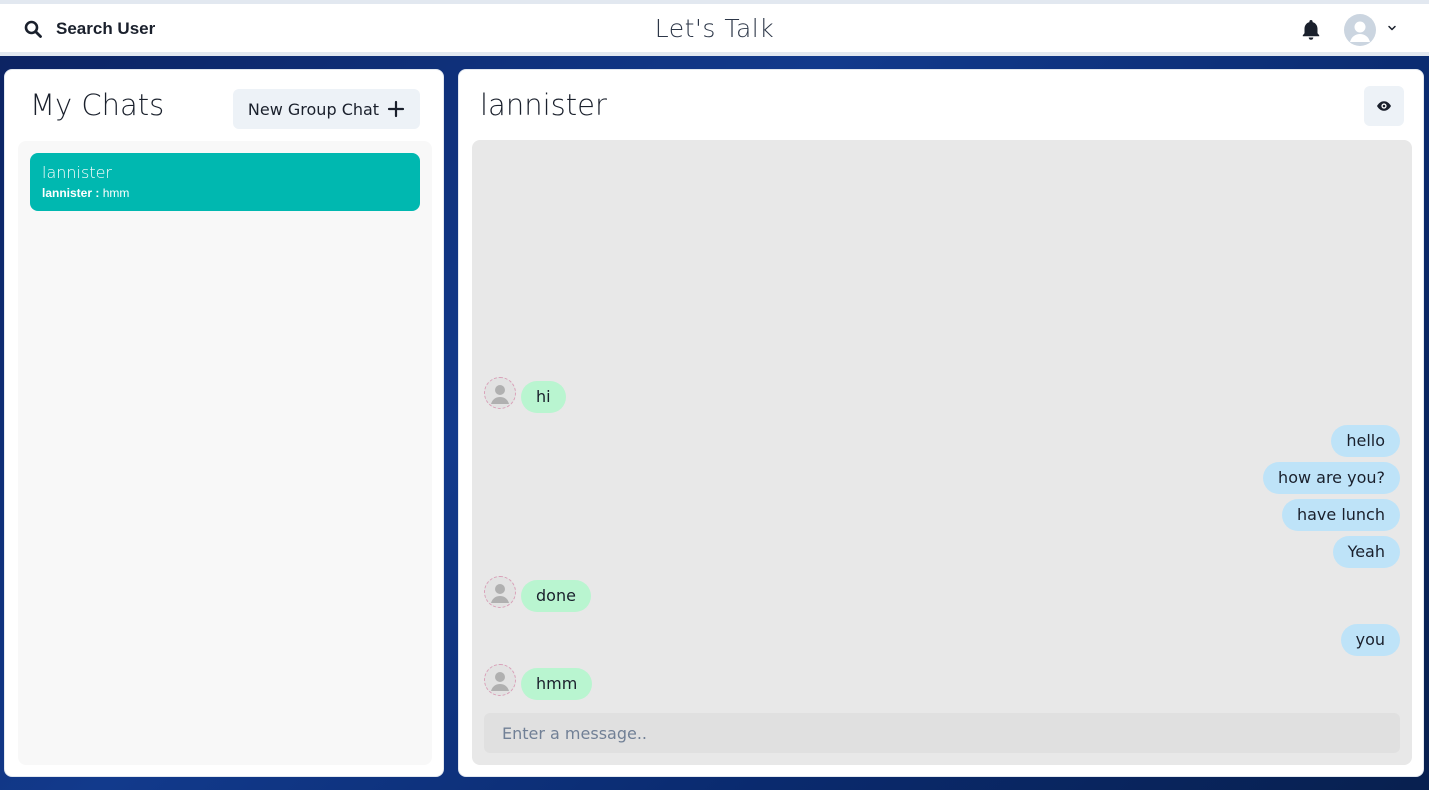 The image size is (1429, 790). What do you see at coordinates (1340, 515) in the screenshot?
I see `message-bubble-sent: have lunch` at bounding box center [1340, 515].